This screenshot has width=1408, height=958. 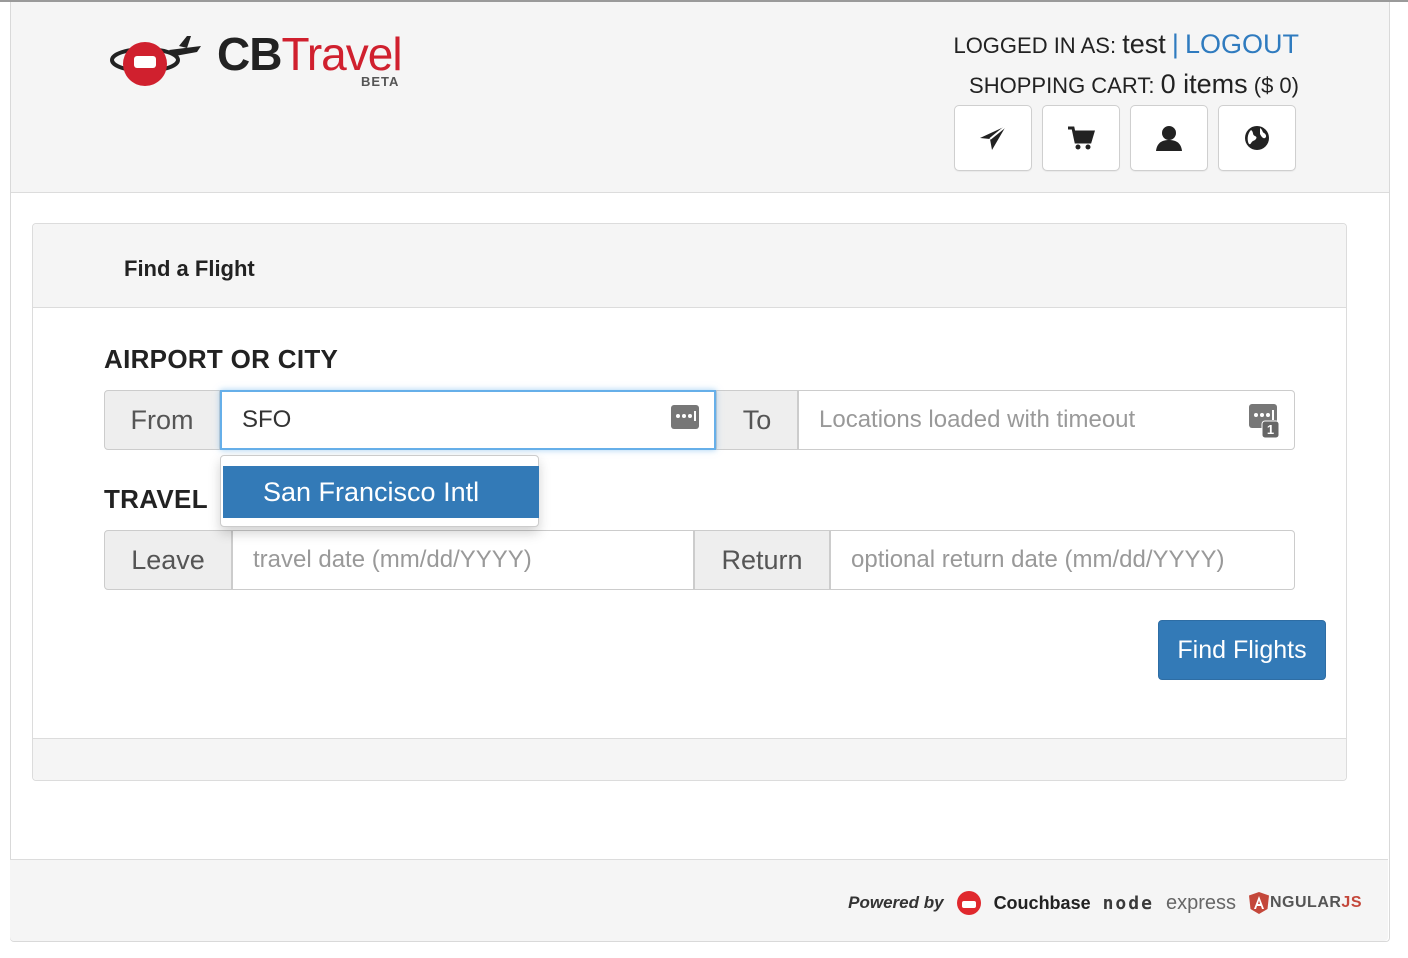 What do you see at coordinates (155, 61) in the screenshot?
I see `airplane-logo-icon` at bounding box center [155, 61].